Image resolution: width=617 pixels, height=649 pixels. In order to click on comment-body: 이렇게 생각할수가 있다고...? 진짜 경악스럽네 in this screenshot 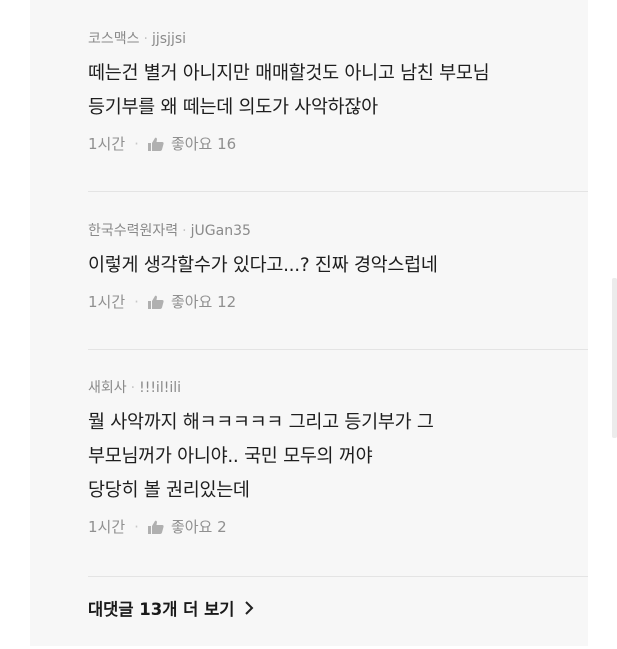, I will do `click(338, 266)`.